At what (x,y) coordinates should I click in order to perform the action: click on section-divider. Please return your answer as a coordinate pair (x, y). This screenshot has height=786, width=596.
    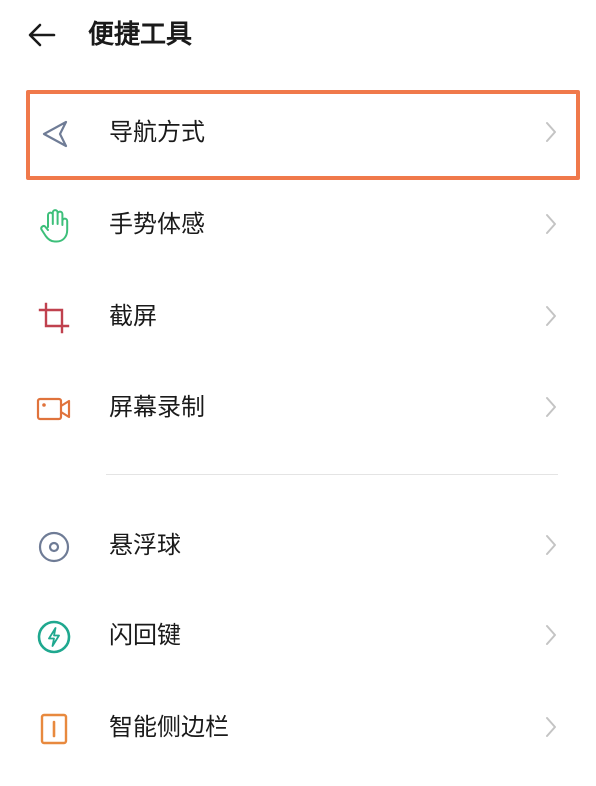
    Looking at the image, I should click on (332, 474).